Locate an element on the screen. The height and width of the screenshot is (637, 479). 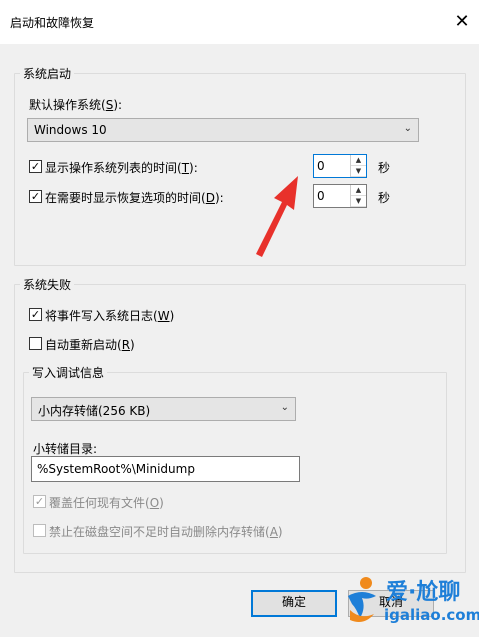
write-event-log-label: 将事件写入系统日志(W) is located at coordinates (110, 316).